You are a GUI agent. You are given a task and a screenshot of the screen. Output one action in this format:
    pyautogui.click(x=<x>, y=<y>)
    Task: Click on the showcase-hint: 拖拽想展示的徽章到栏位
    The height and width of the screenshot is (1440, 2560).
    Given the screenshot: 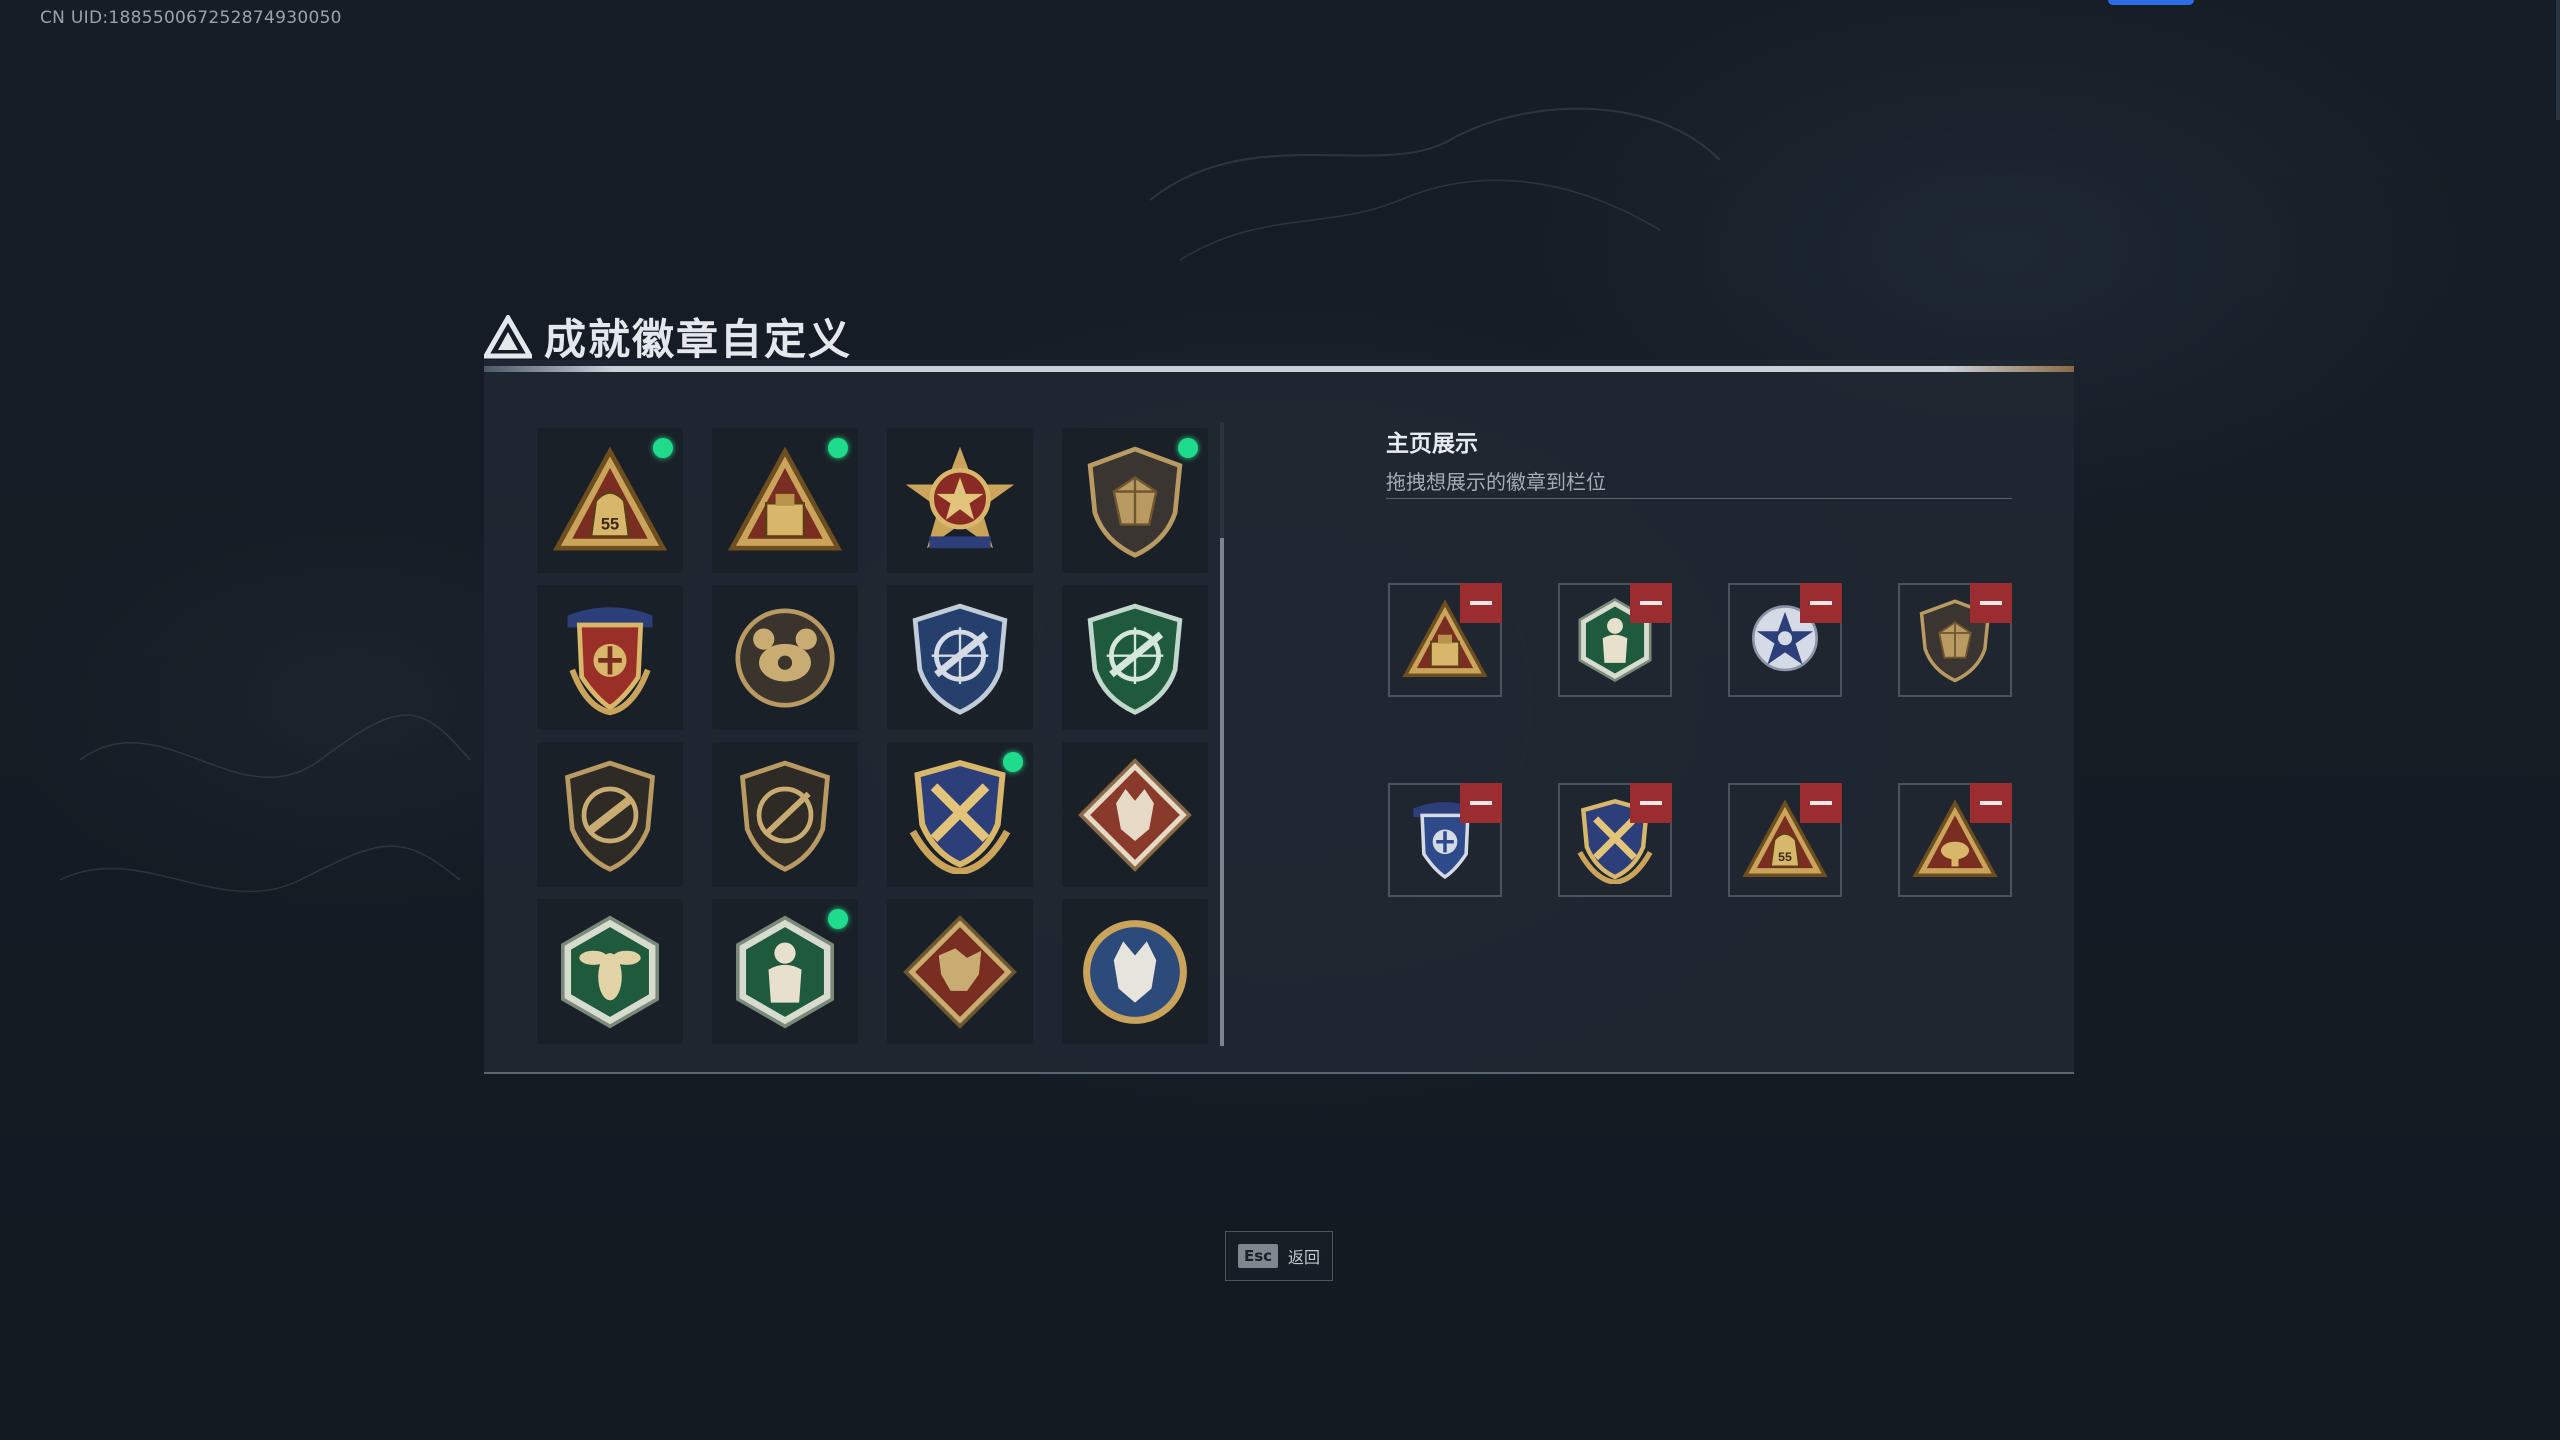 What is the action you would take?
    pyautogui.click(x=1496, y=482)
    